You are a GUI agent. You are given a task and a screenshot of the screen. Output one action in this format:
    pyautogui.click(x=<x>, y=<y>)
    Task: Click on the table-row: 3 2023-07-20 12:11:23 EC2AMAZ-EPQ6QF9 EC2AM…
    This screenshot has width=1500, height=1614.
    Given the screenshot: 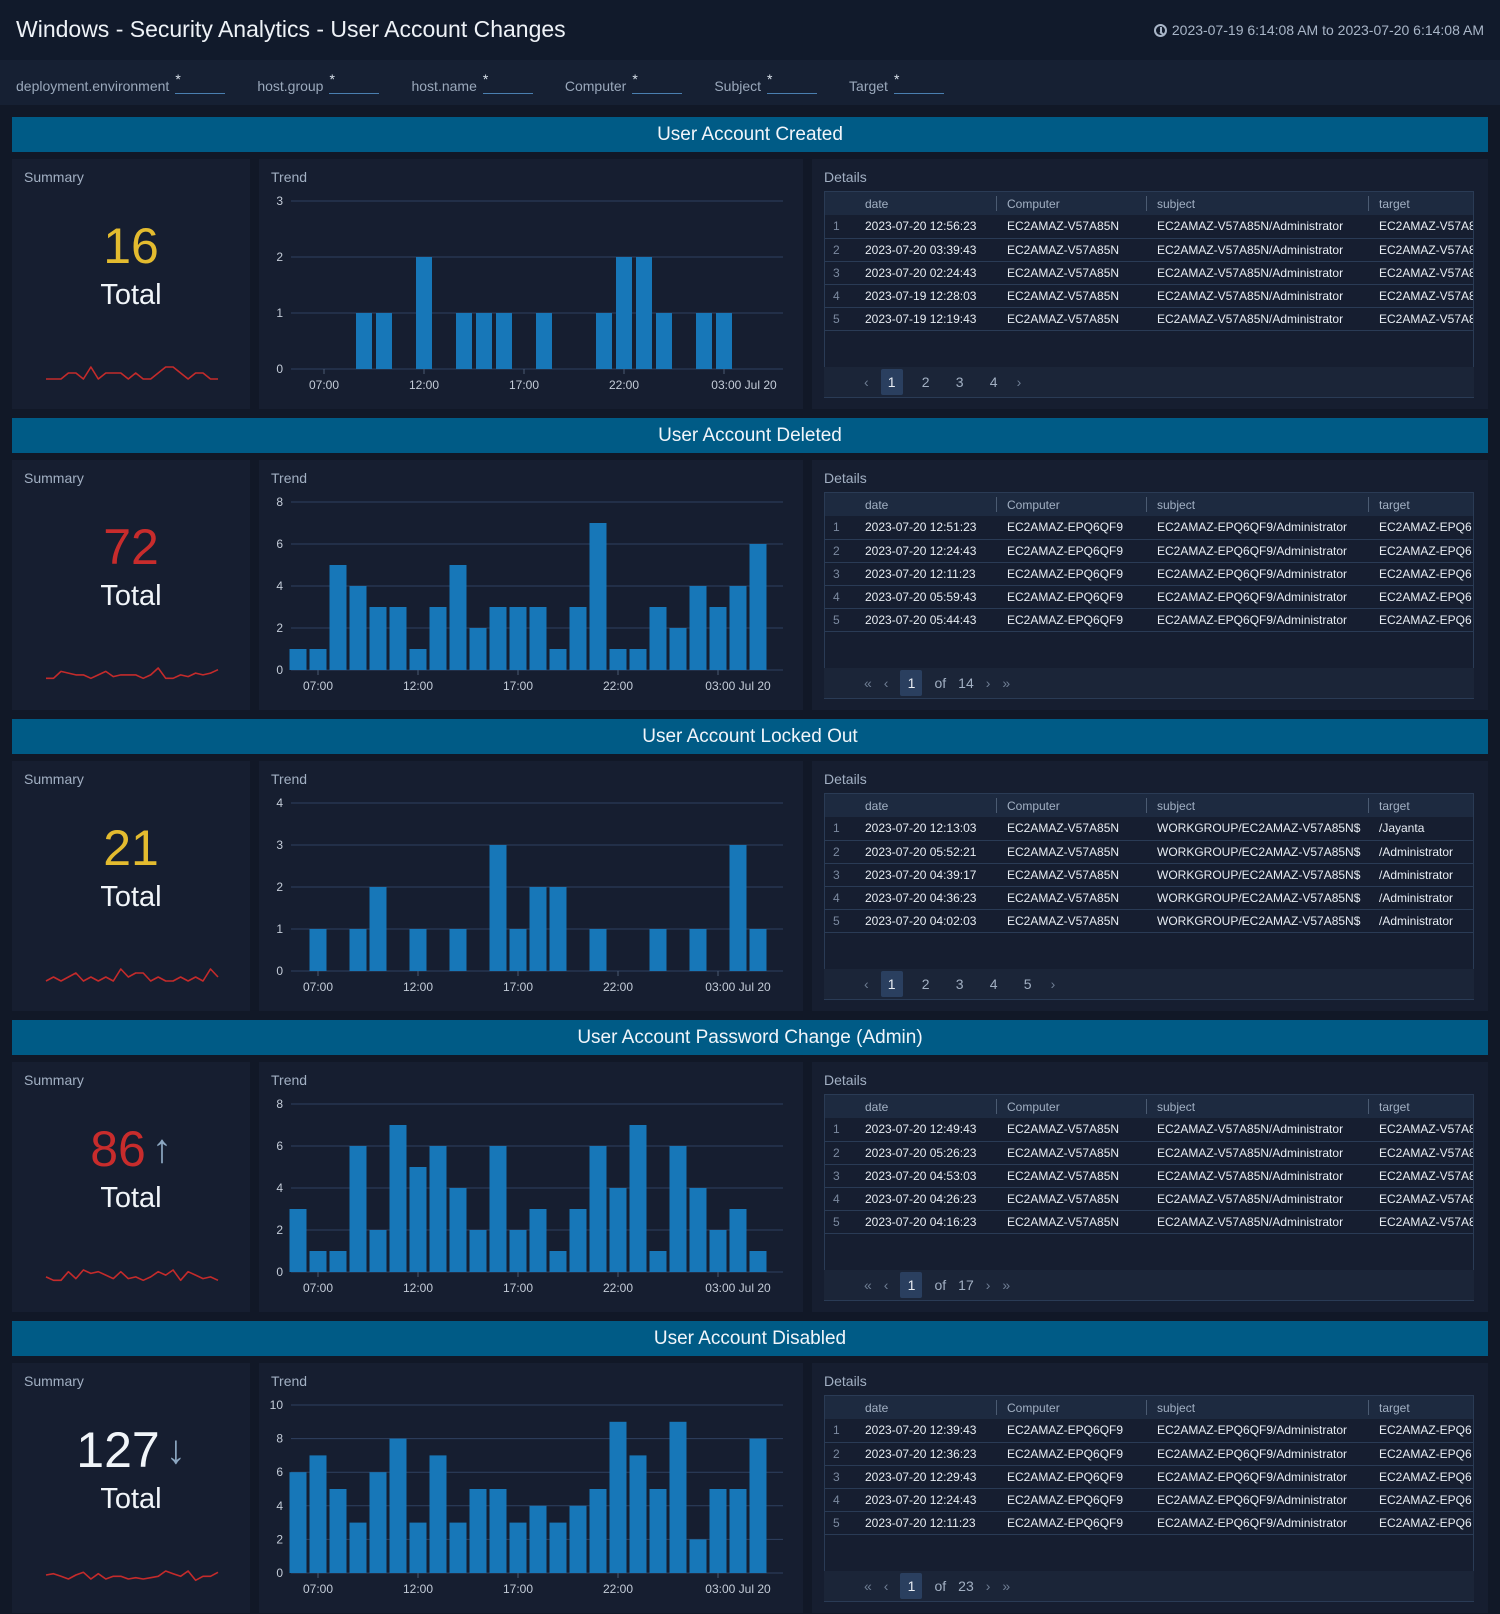 What is the action you would take?
    pyautogui.click(x=1149, y=574)
    